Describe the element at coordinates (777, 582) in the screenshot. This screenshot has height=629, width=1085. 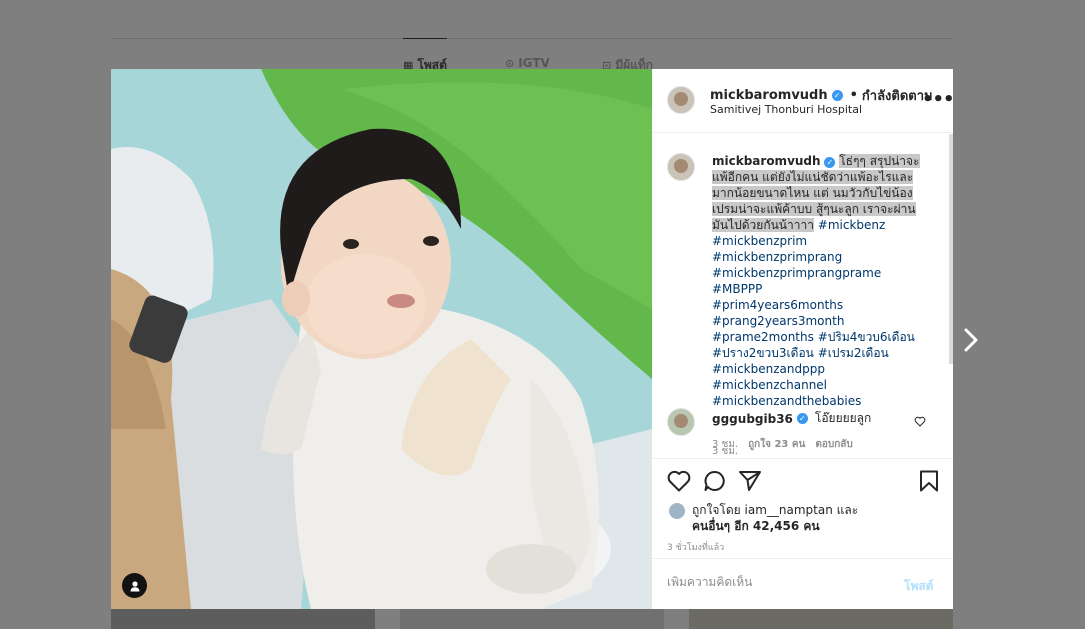
I see `comment-input` at that location.